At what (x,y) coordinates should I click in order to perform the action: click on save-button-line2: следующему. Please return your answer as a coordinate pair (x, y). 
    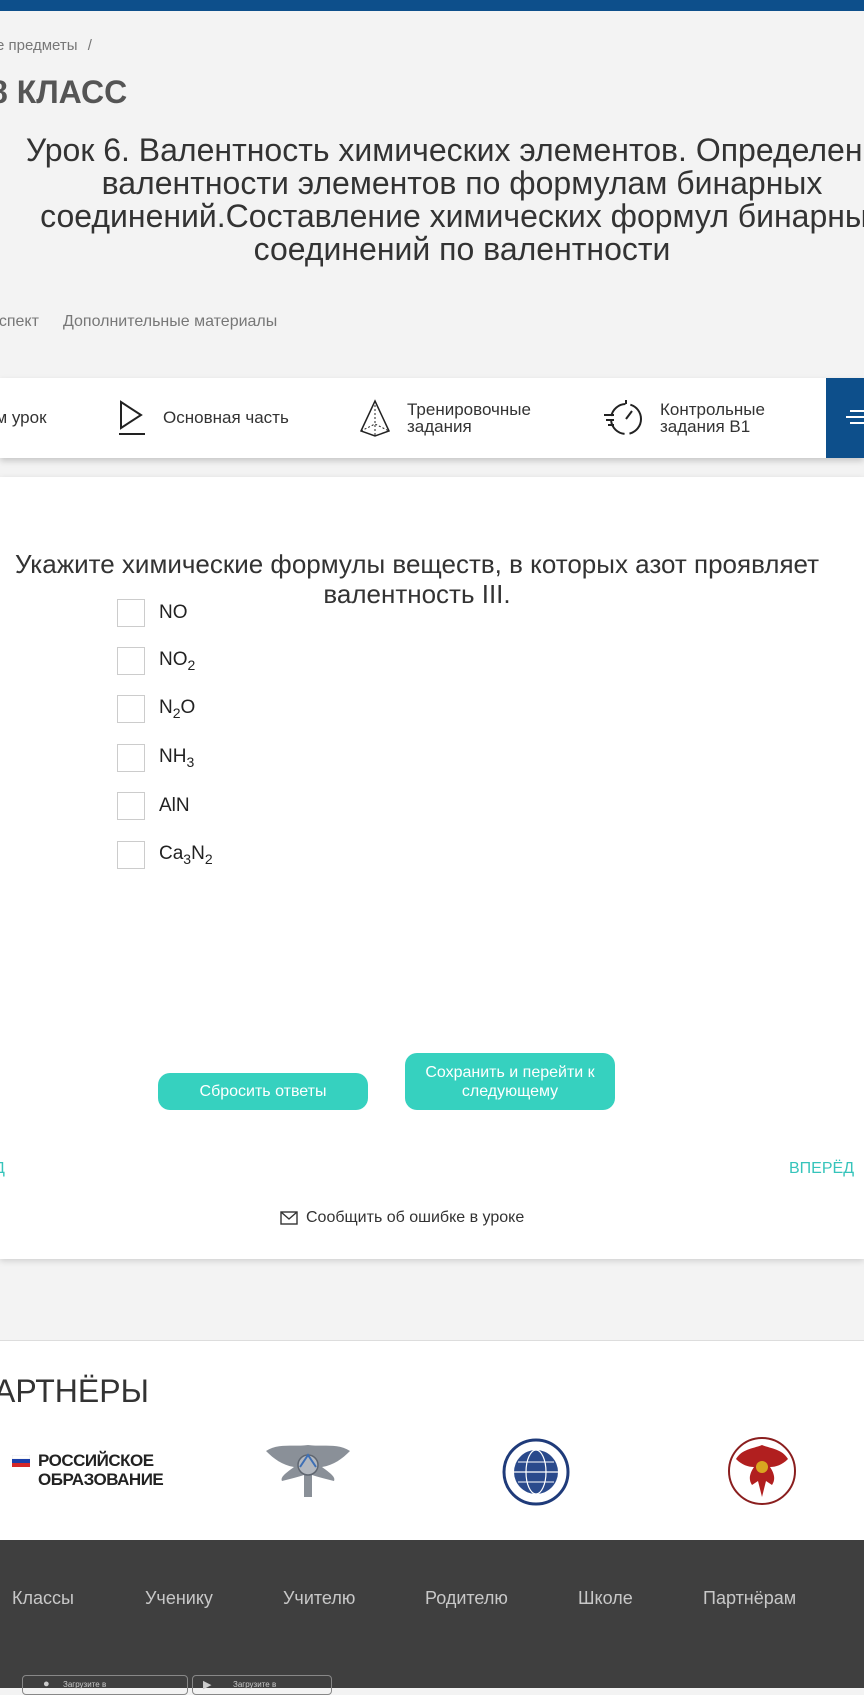
    Looking at the image, I should click on (510, 1091).